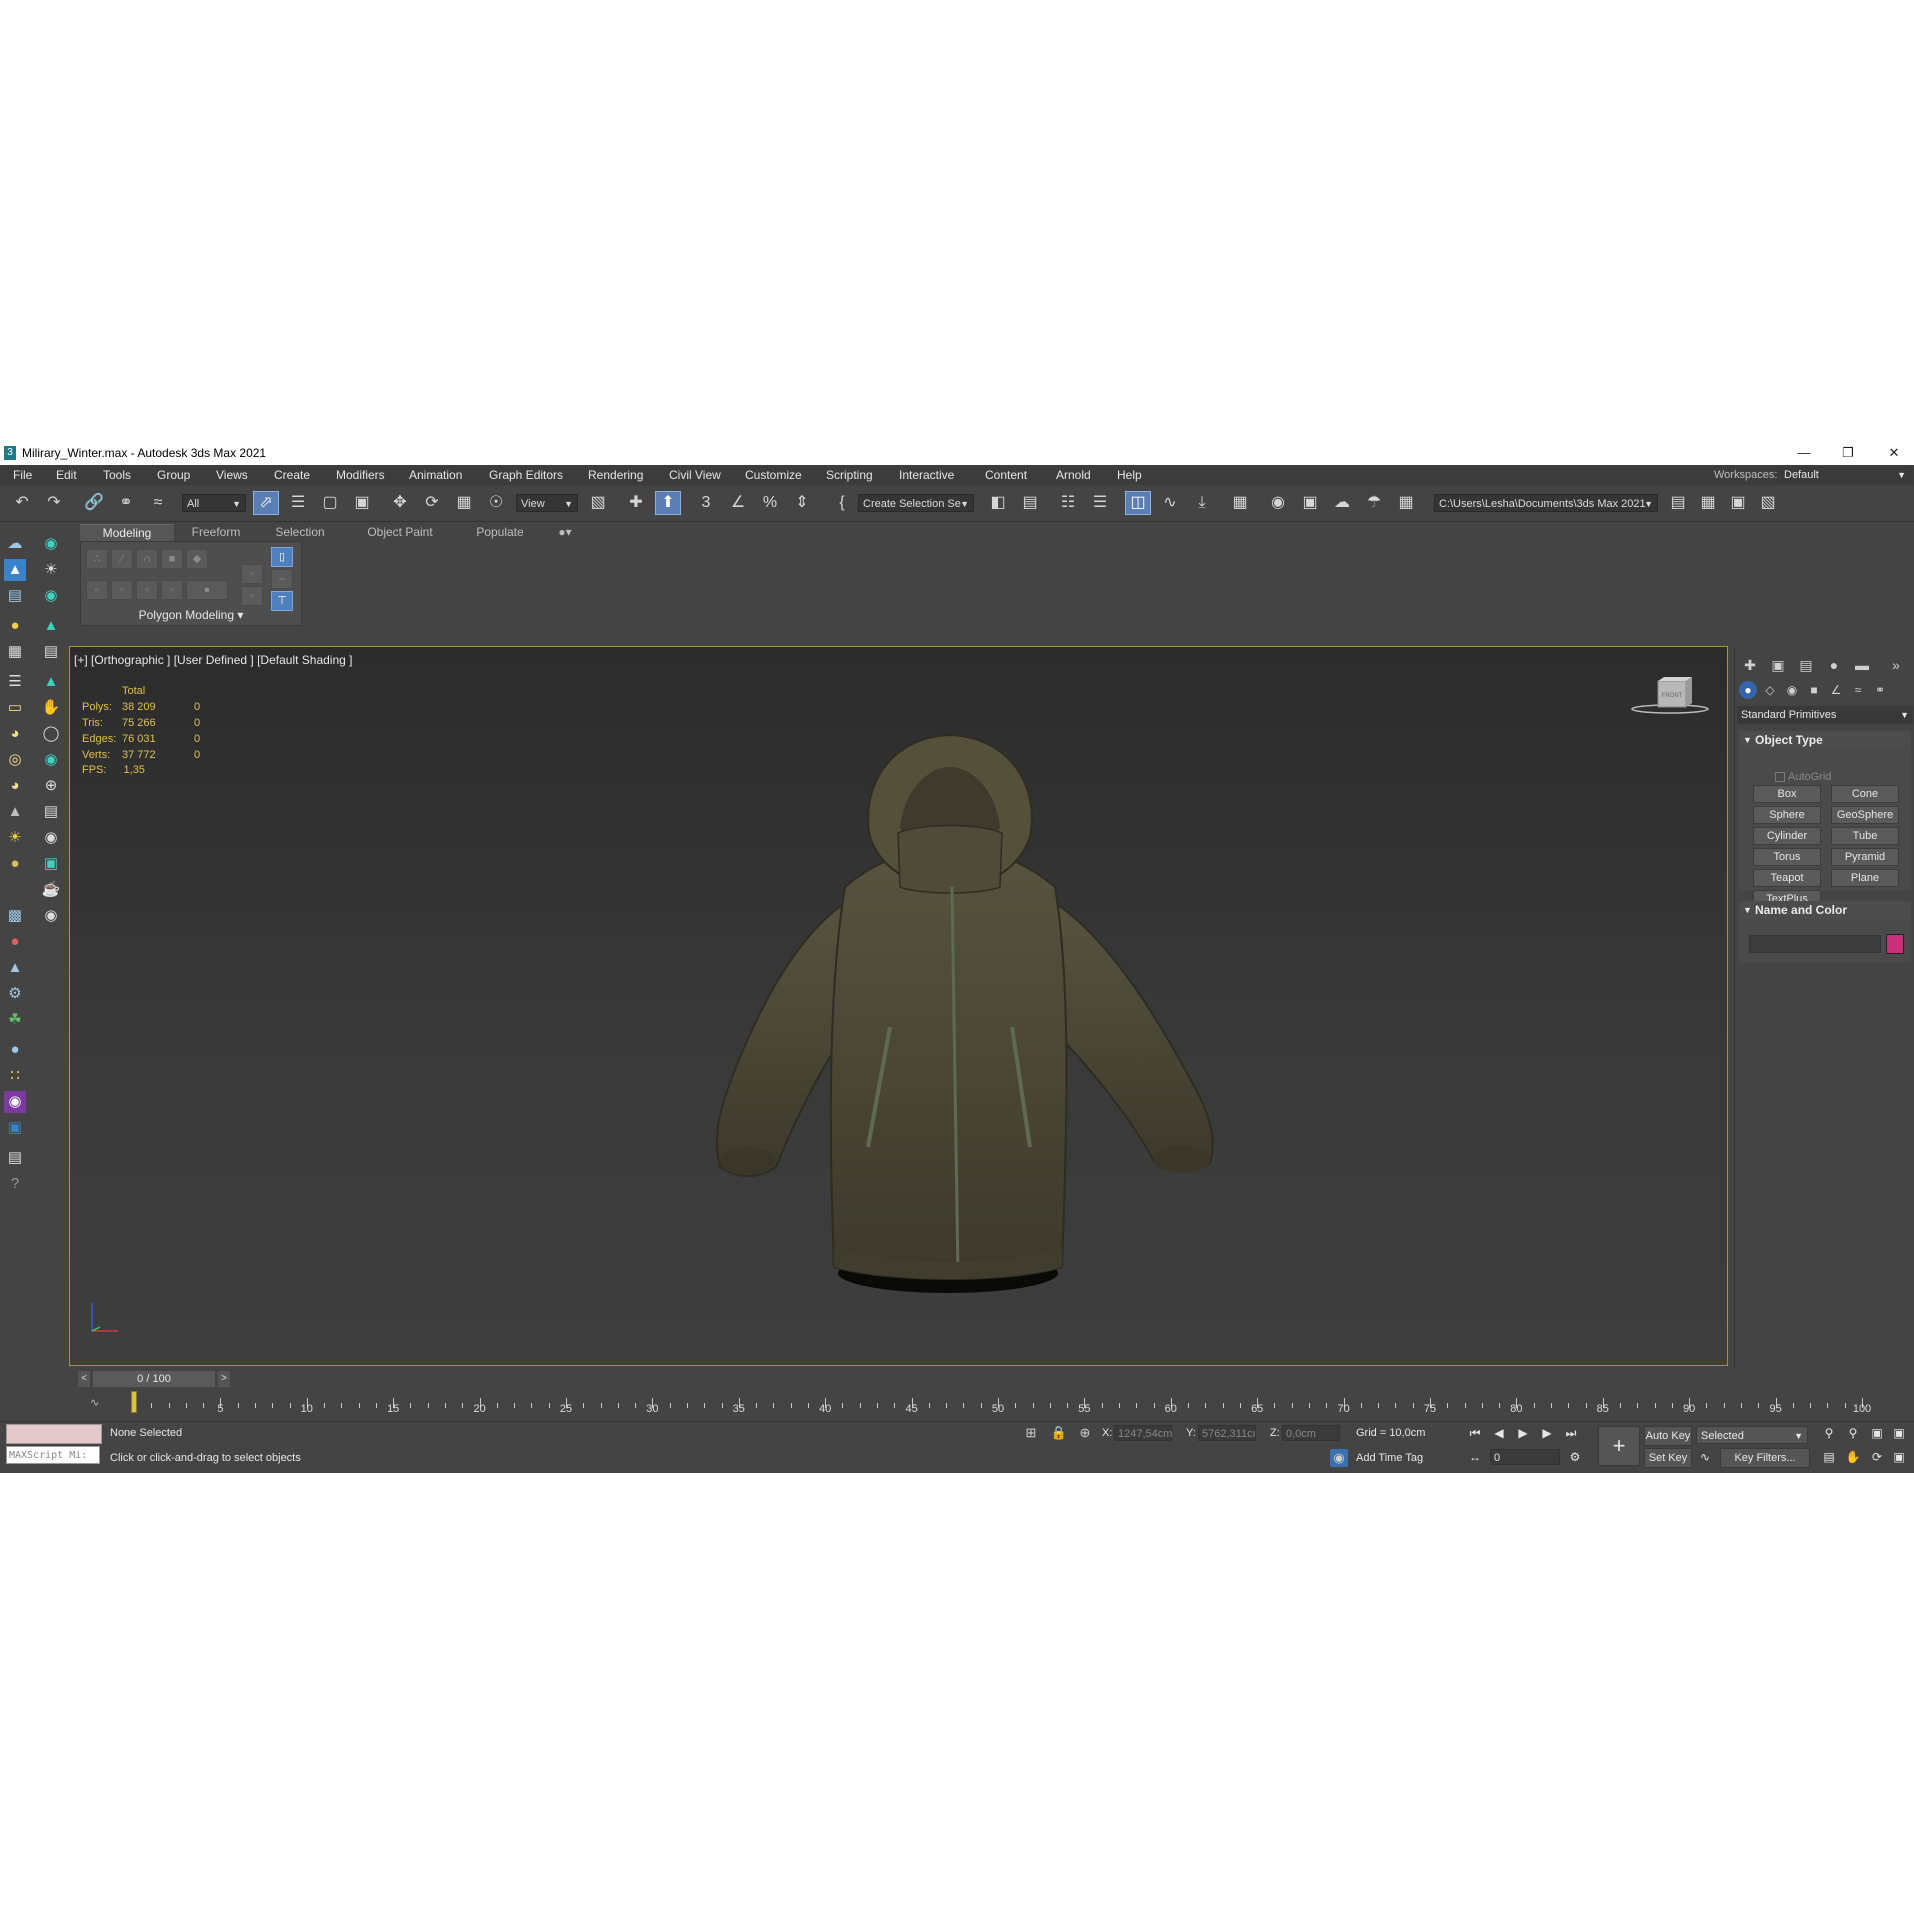  I want to click on toggle-command-mode-icon: ●, so click(207, 590).